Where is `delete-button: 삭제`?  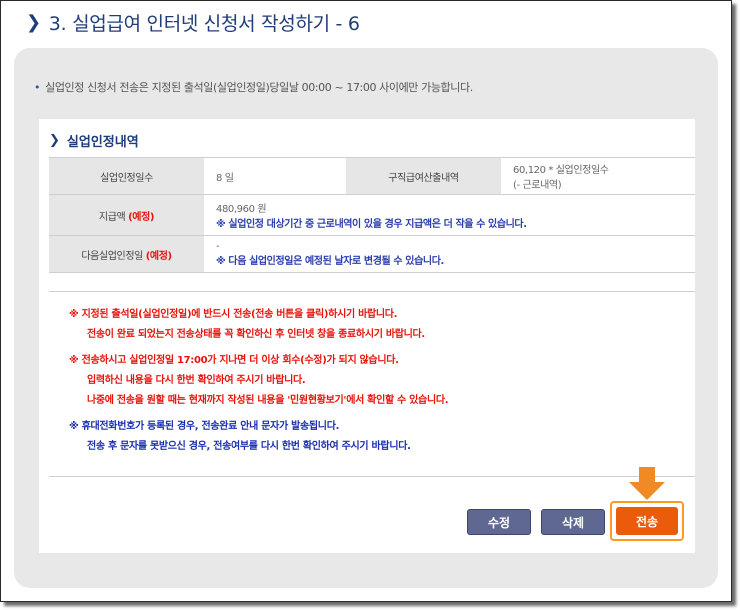 delete-button: 삭제 is located at coordinates (573, 522).